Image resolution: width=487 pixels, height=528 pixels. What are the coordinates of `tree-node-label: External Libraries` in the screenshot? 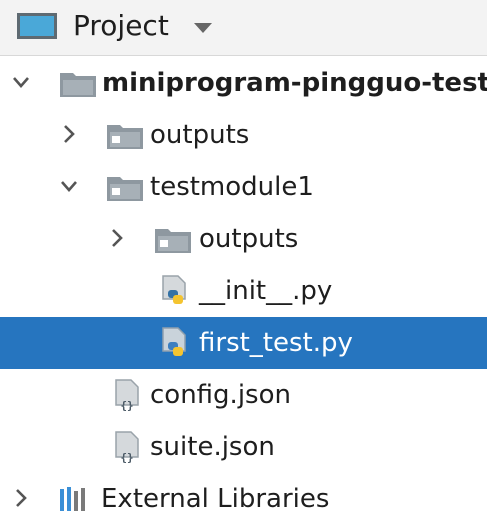 It's located at (215, 499).